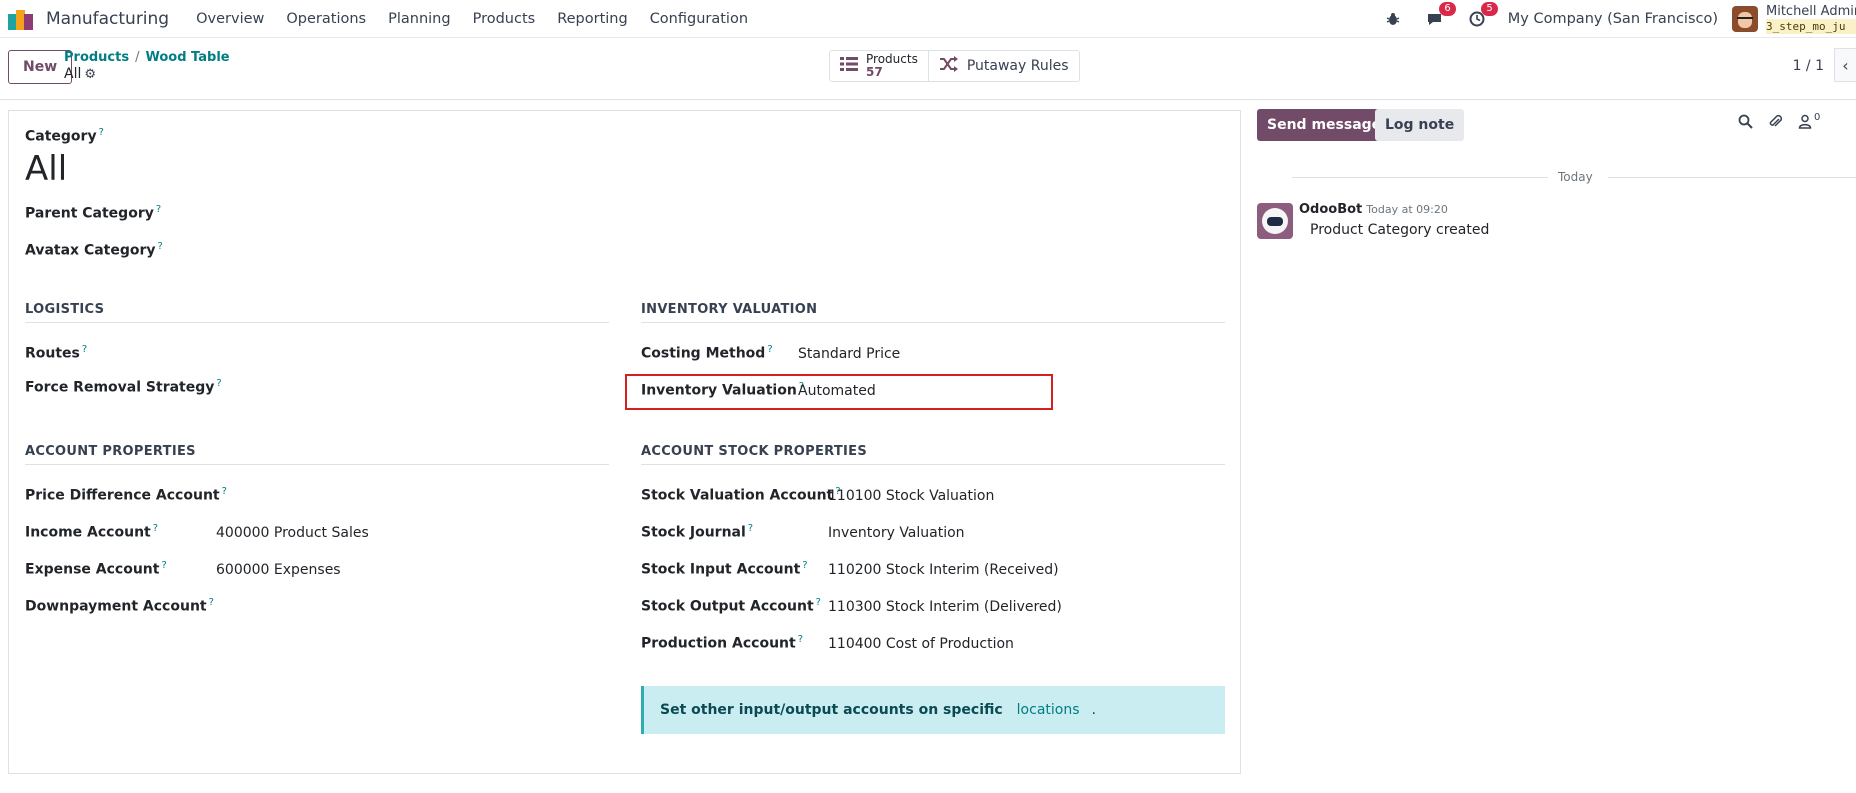 The image size is (1856, 793). What do you see at coordinates (1489, 9) in the screenshot?
I see `activities-badge: 5` at bounding box center [1489, 9].